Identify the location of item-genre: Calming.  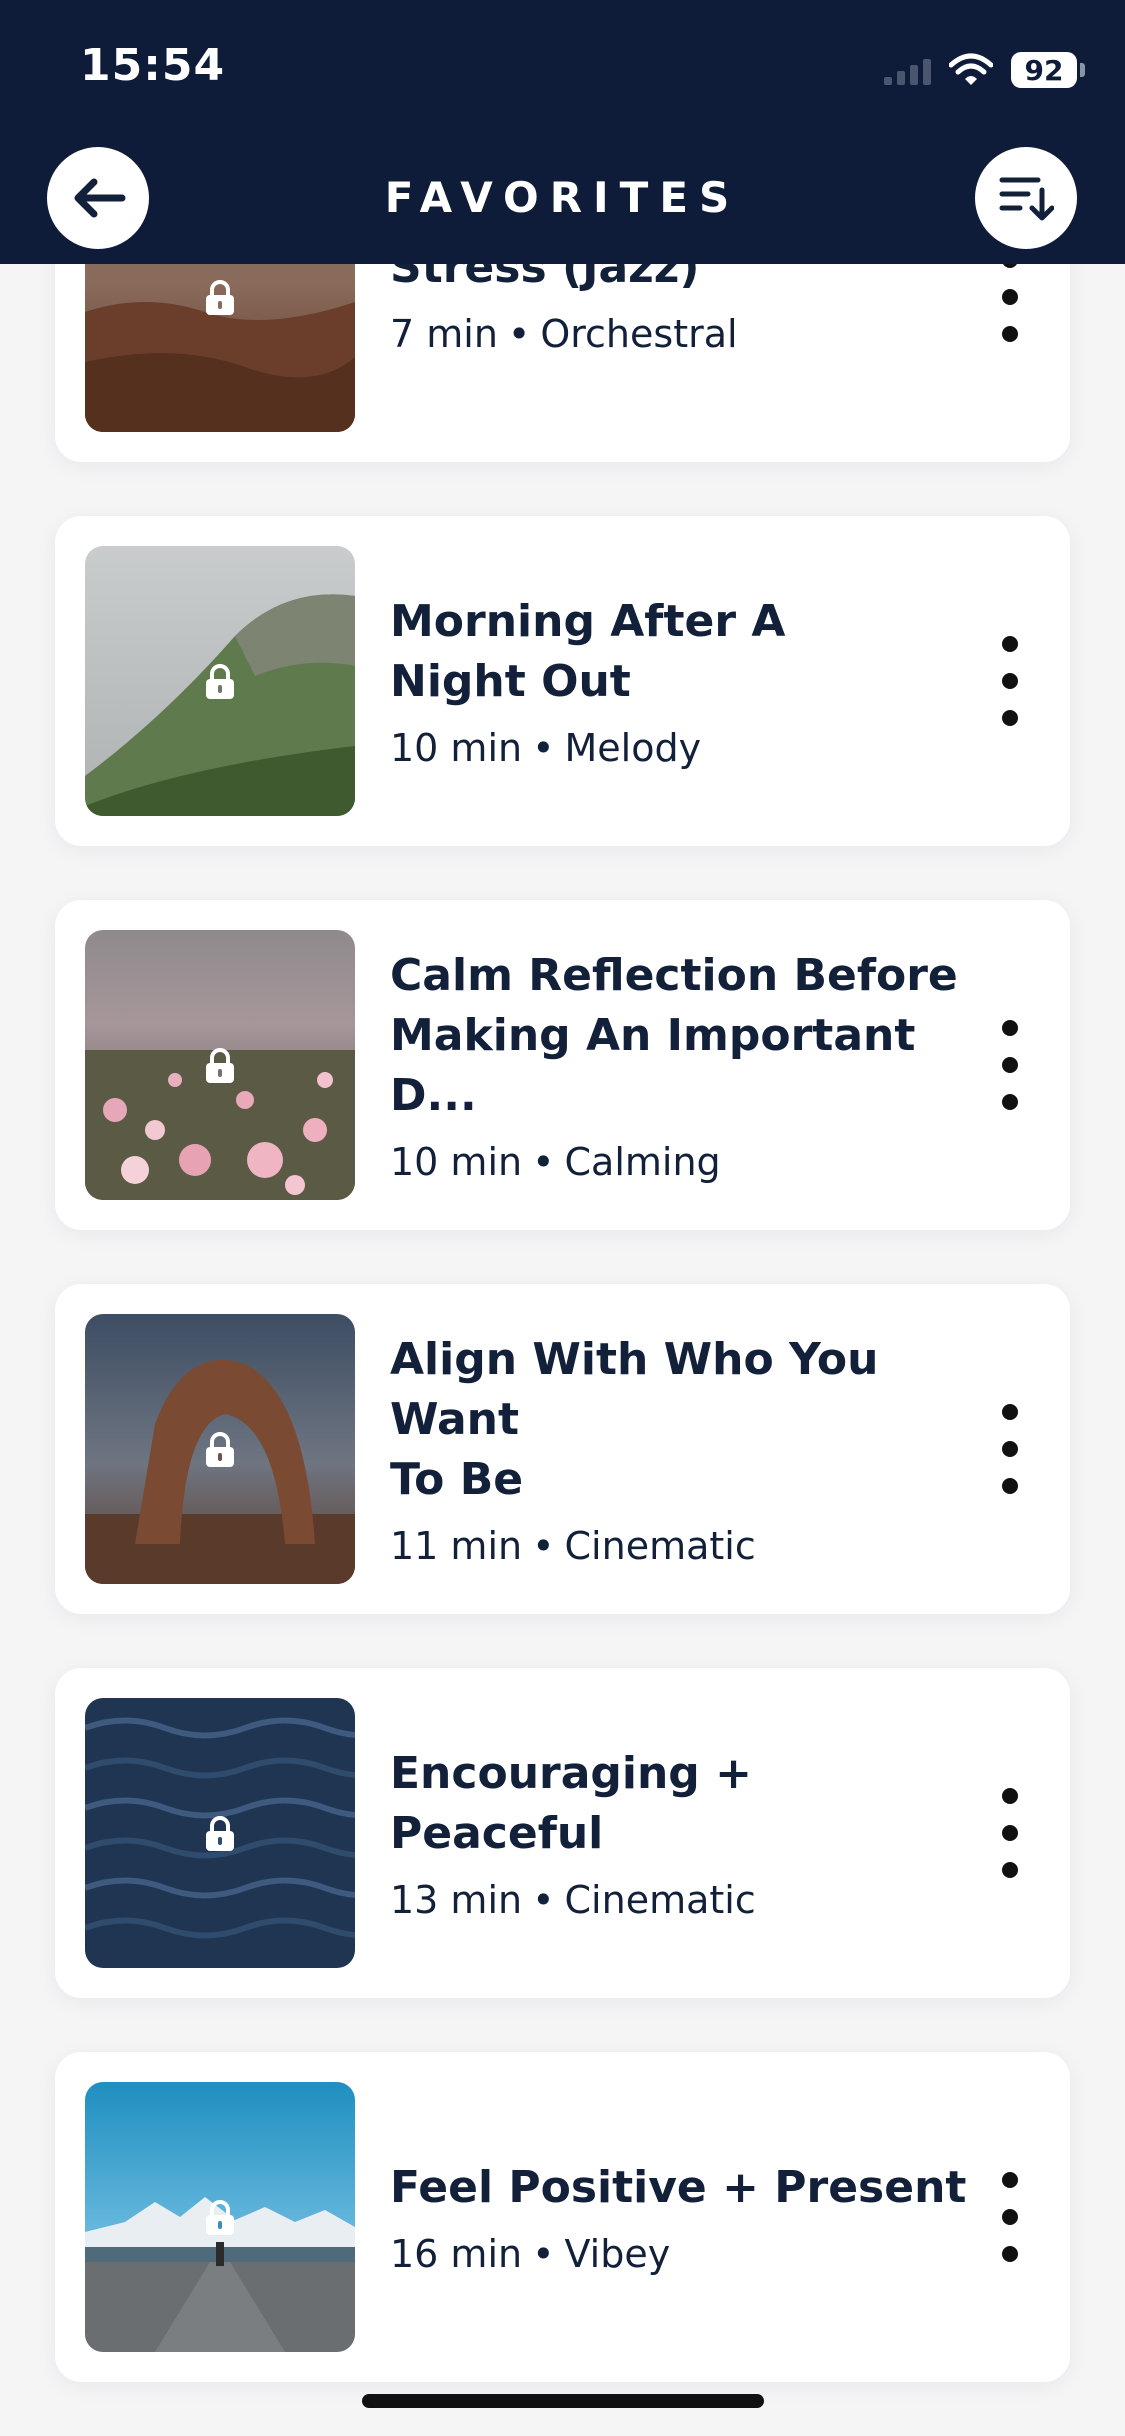
(642, 1162).